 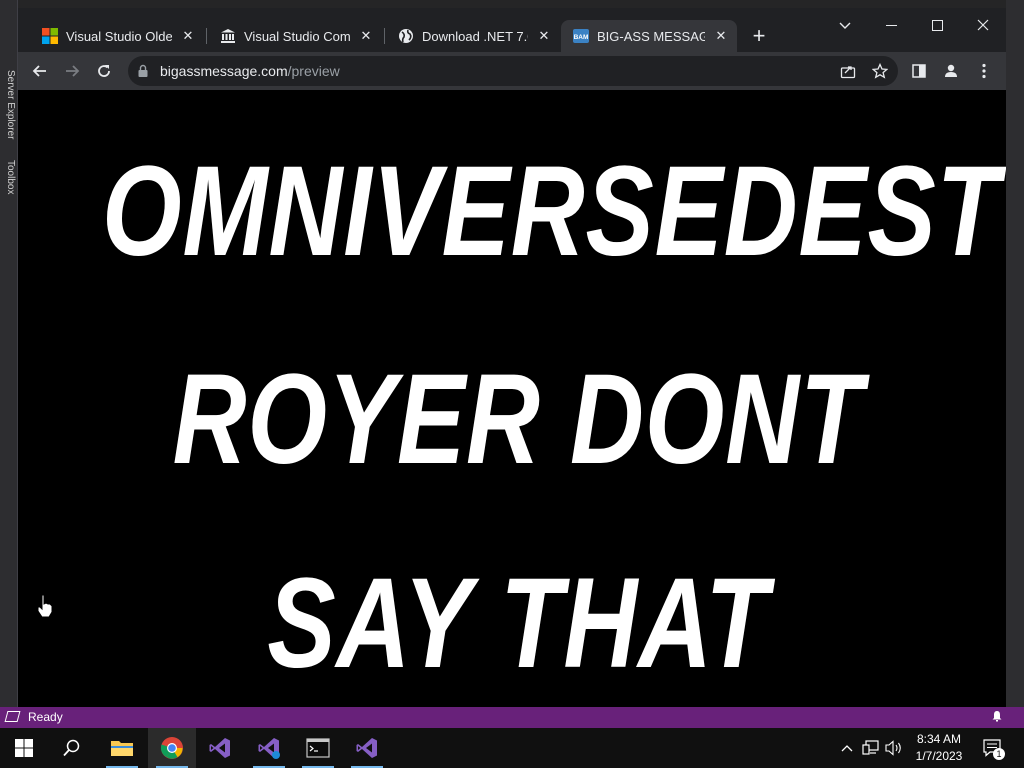 I want to click on vs-right-panel, so click(x=1015, y=355).